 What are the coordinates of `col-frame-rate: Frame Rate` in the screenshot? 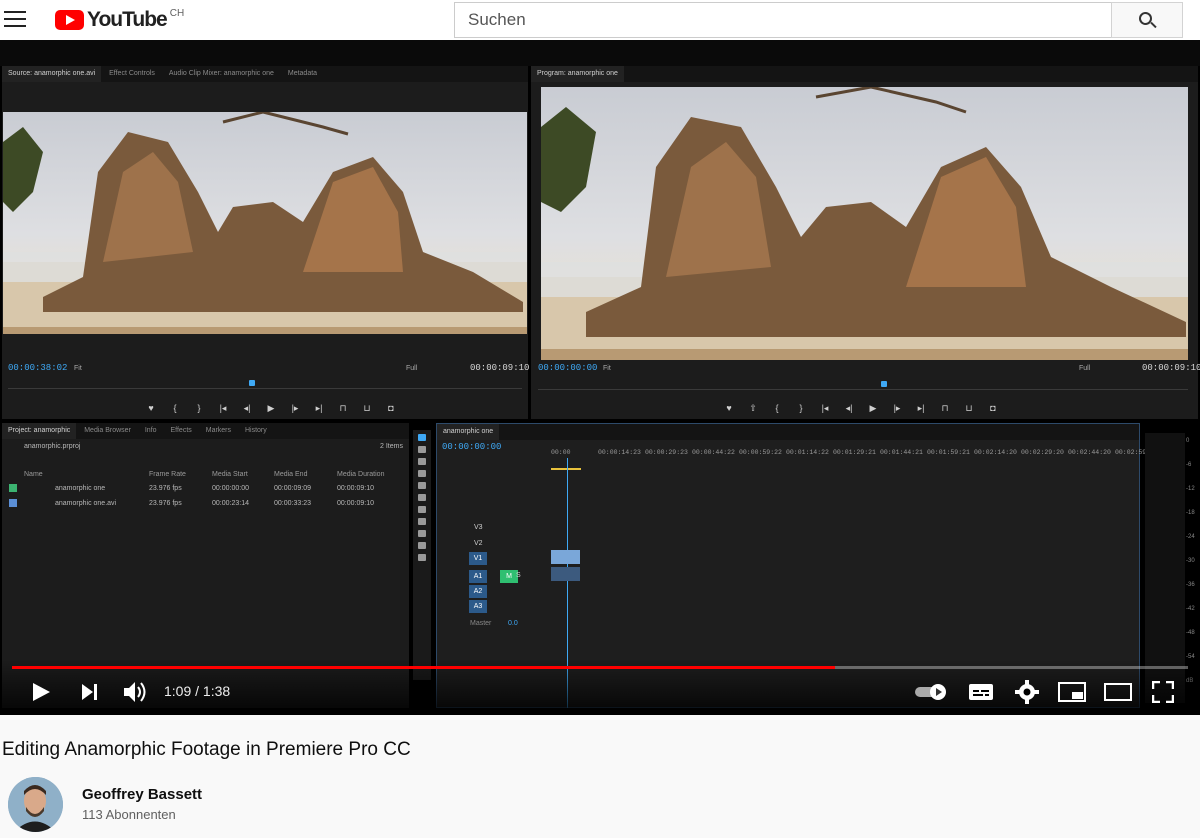 It's located at (167, 474).